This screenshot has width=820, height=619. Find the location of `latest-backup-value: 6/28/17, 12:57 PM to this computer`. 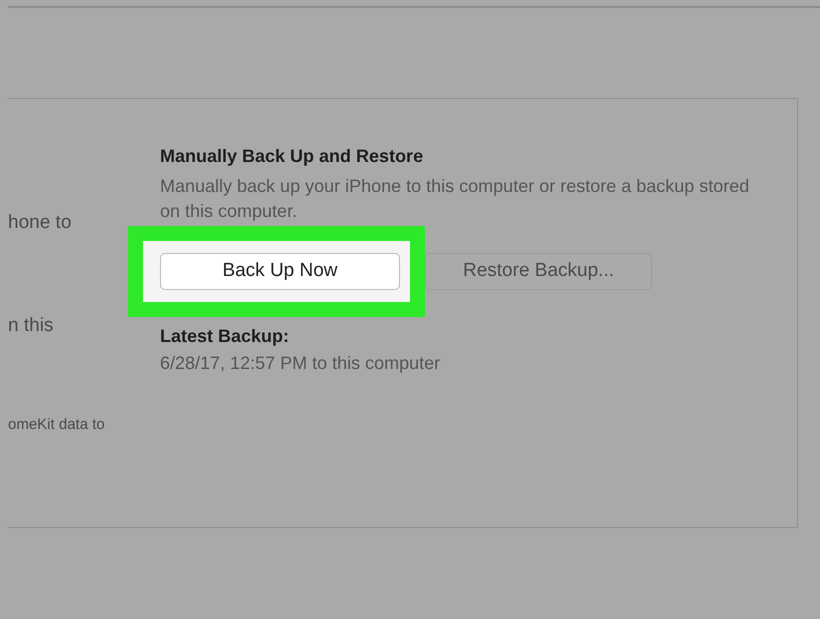

latest-backup-value: 6/28/17, 12:57 PM to this computer is located at coordinates (301, 363).